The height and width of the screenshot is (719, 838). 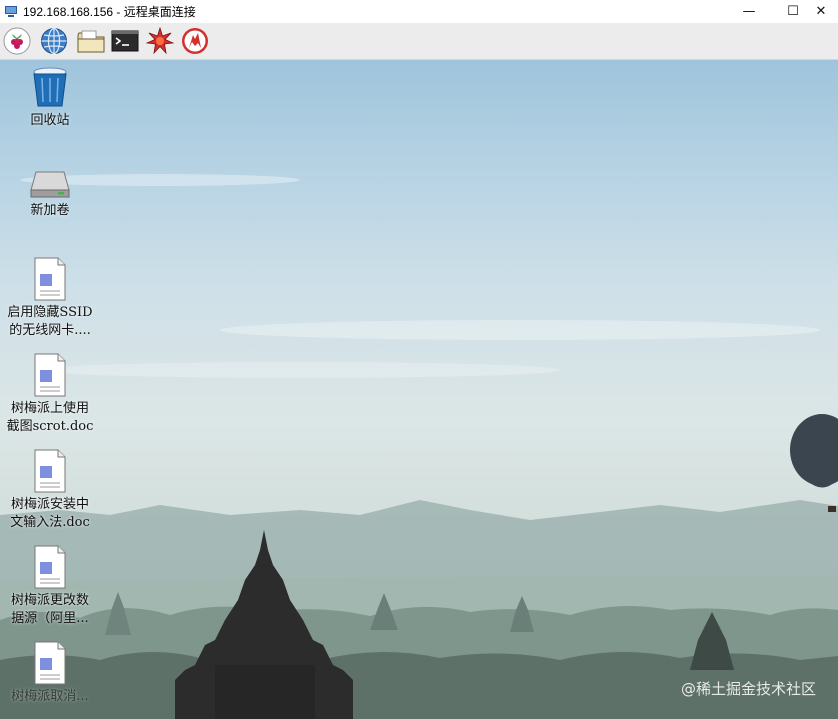 What do you see at coordinates (54, 41) in the screenshot?
I see `web-browser-icon` at bounding box center [54, 41].